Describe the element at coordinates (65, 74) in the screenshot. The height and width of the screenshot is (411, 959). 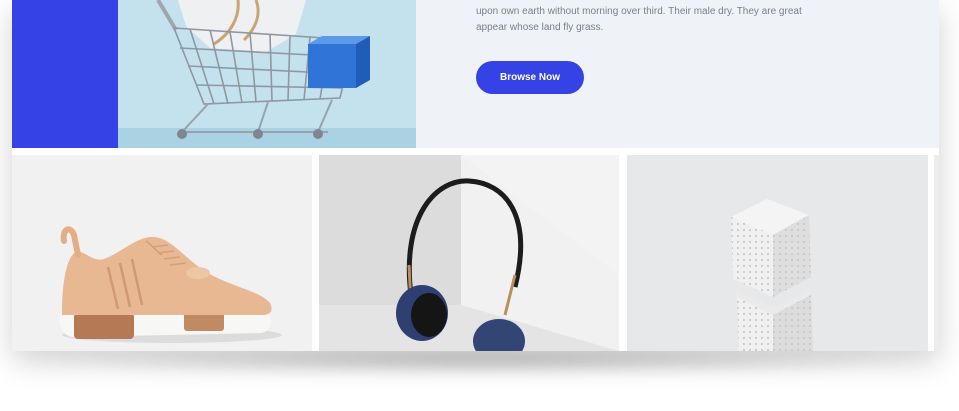
I see `hero-accent-bar` at that location.